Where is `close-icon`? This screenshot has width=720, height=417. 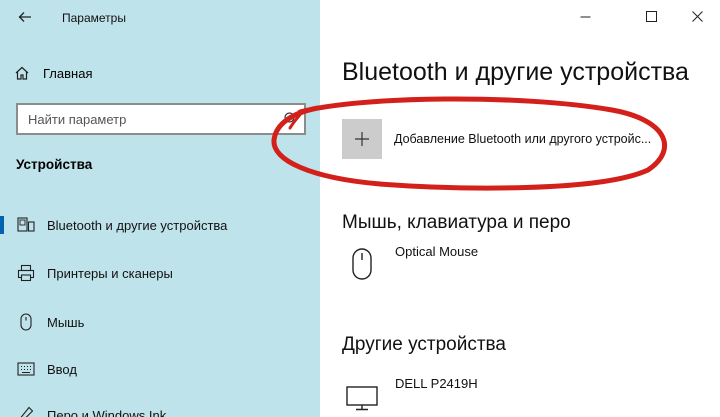 close-icon is located at coordinates (697, 16).